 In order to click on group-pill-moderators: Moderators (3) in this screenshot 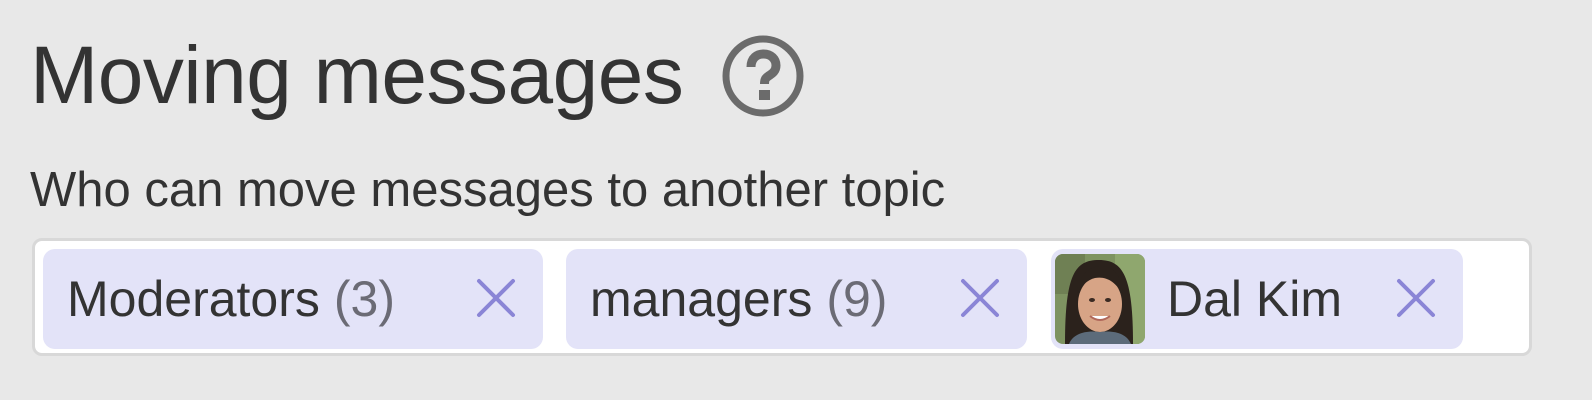, I will do `click(293, 299)`.